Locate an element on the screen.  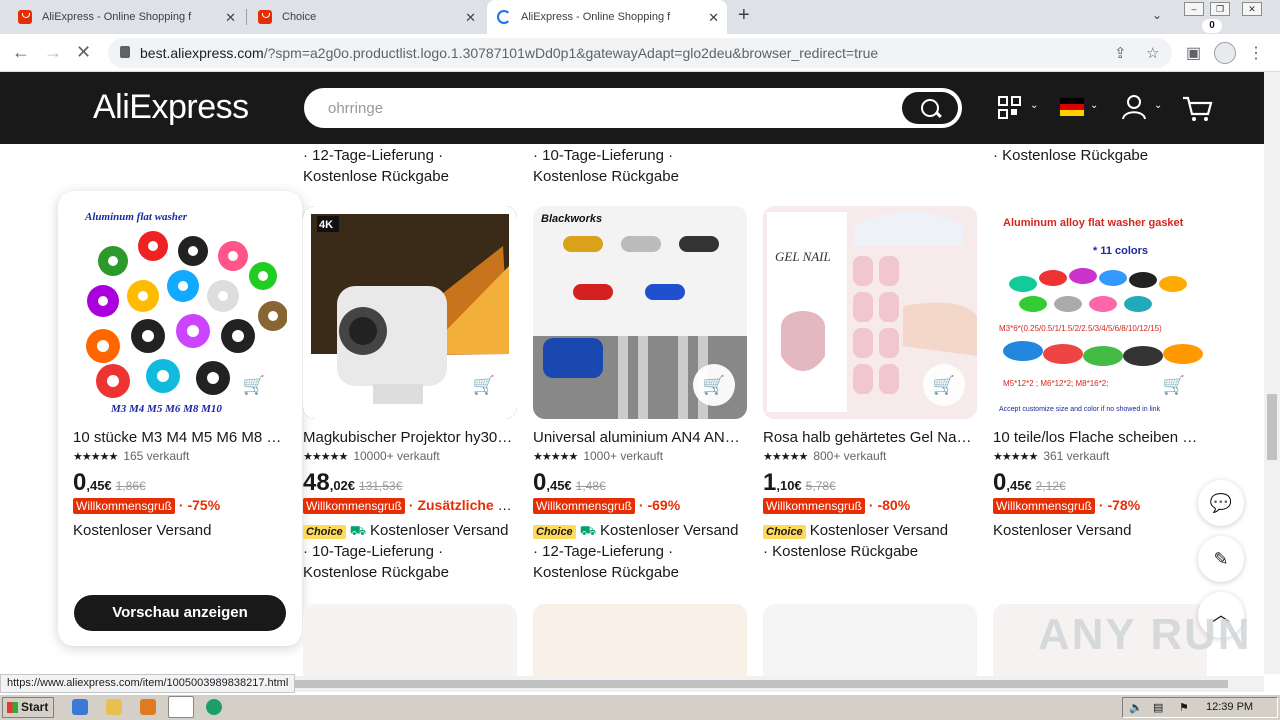
image-caption: Aluminum flat washer is located at coordinates (136, 217).